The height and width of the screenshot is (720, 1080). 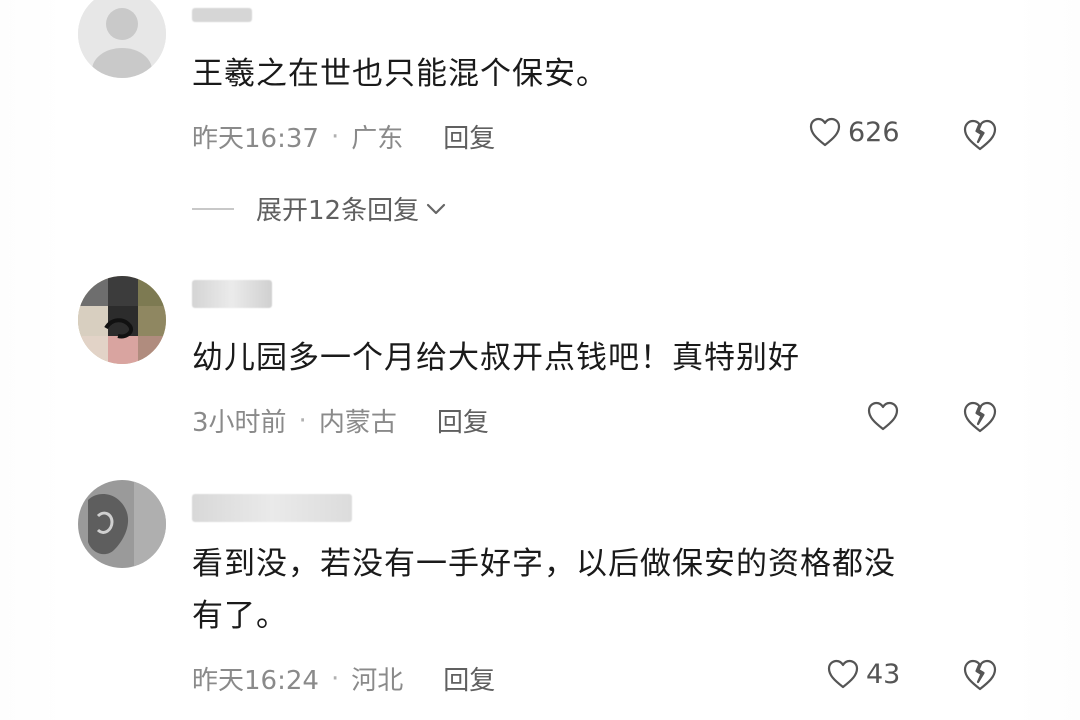 I want to click on comment-location: 内蒙古, so click(x=357, y=423).